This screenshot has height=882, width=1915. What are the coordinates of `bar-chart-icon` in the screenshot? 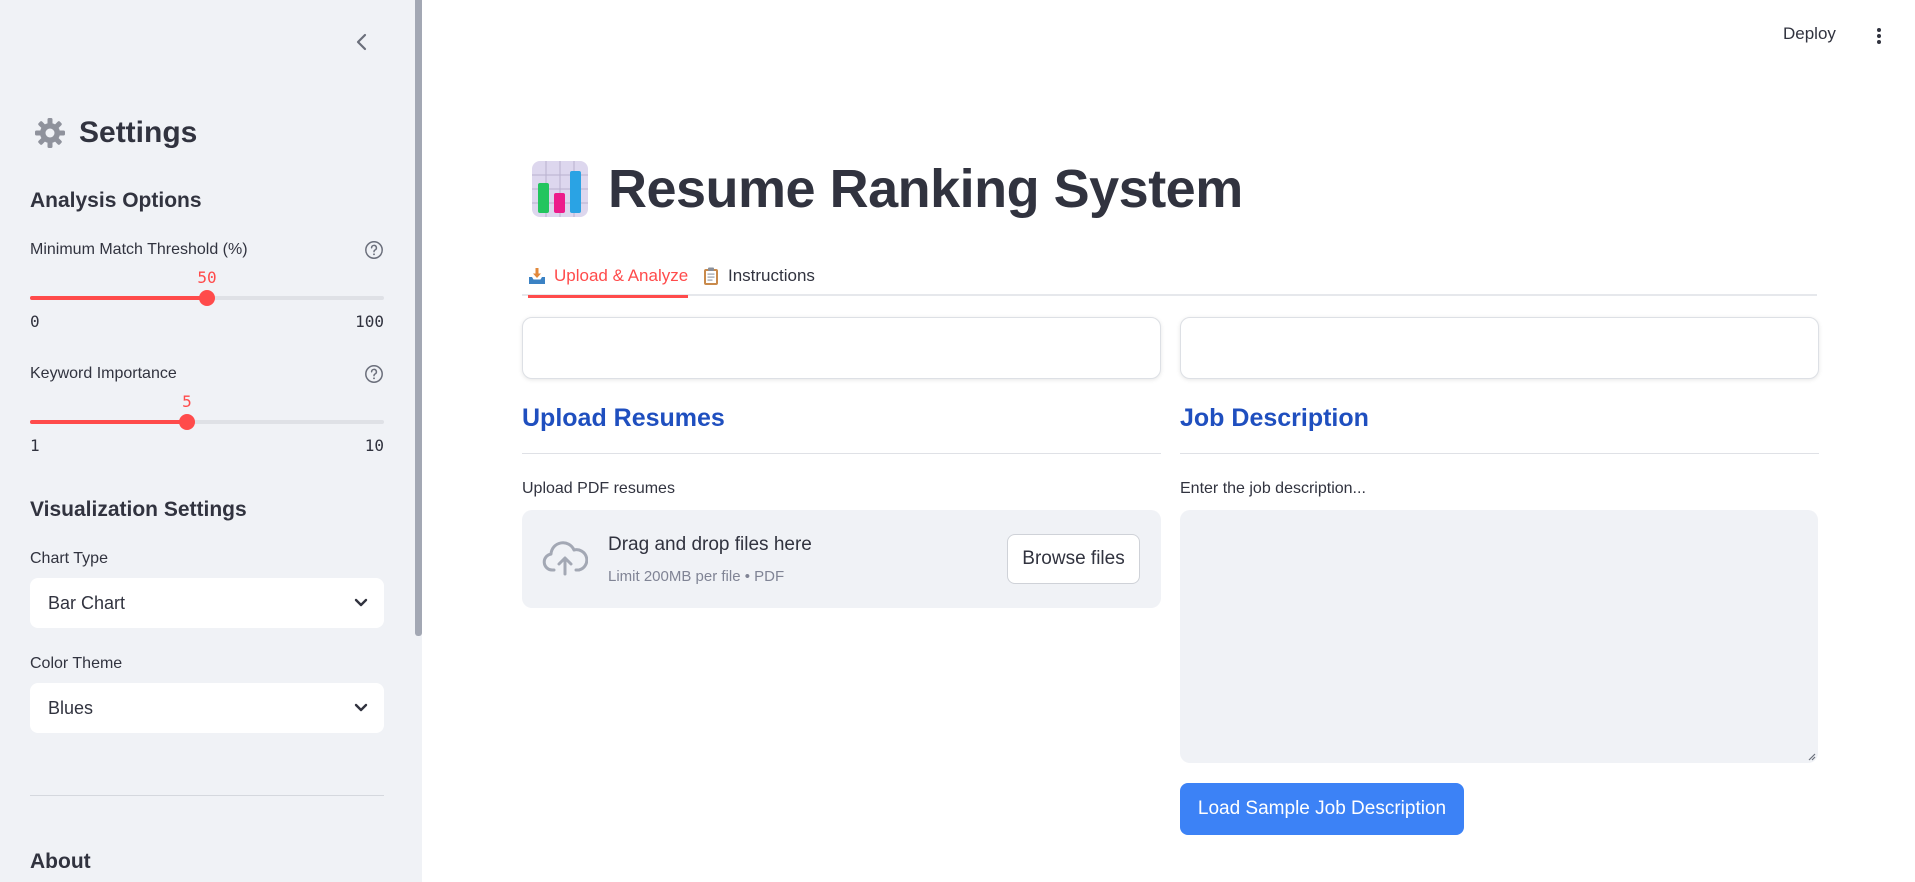 It's located at (560, 189).